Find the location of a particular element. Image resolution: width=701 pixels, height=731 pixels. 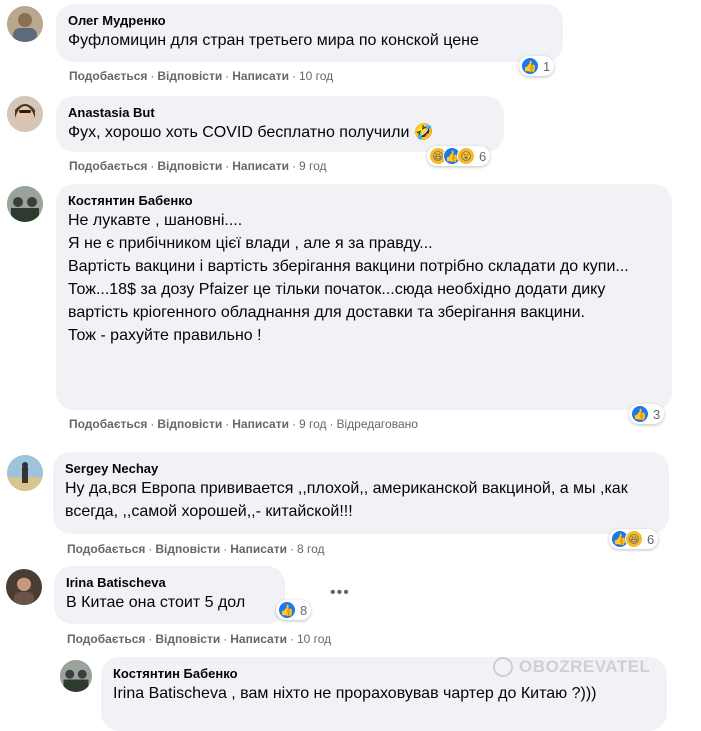

watermark: OBOZREVATEL is located at coordinates (571, 667).